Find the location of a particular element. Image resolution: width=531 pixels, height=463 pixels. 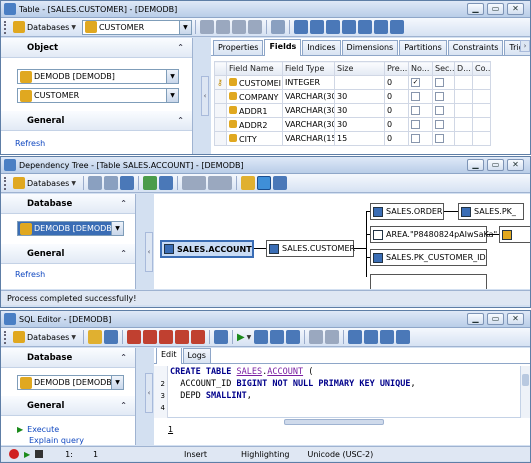

play-macro-icon: ▶ is located at coordinates (27, 454).